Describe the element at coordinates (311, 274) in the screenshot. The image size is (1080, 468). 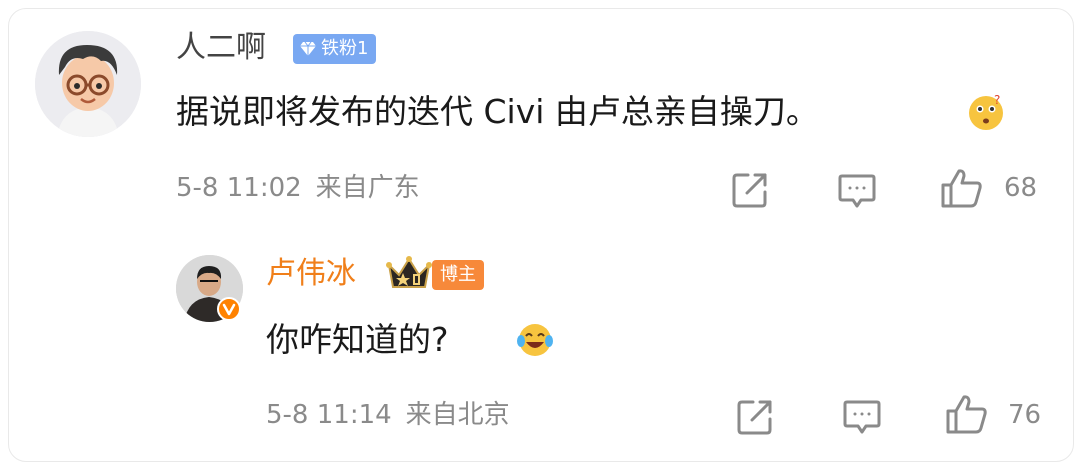
I see `replier-username: 卢伟冰` at that location.